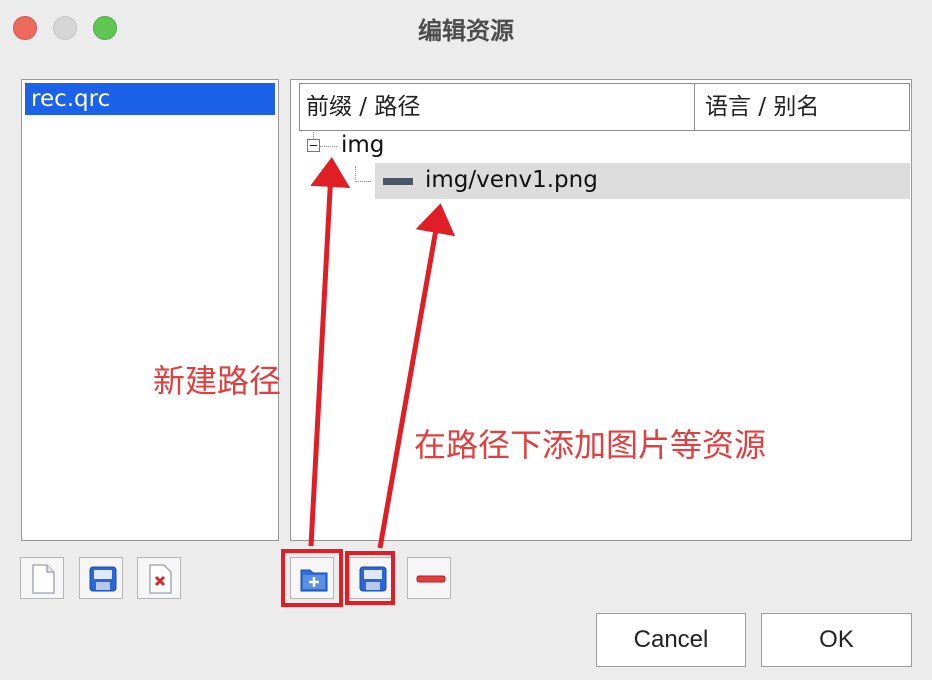 This screenshot has width=932, height=680. I want to click on ok-button: OK, so click(836, 640).